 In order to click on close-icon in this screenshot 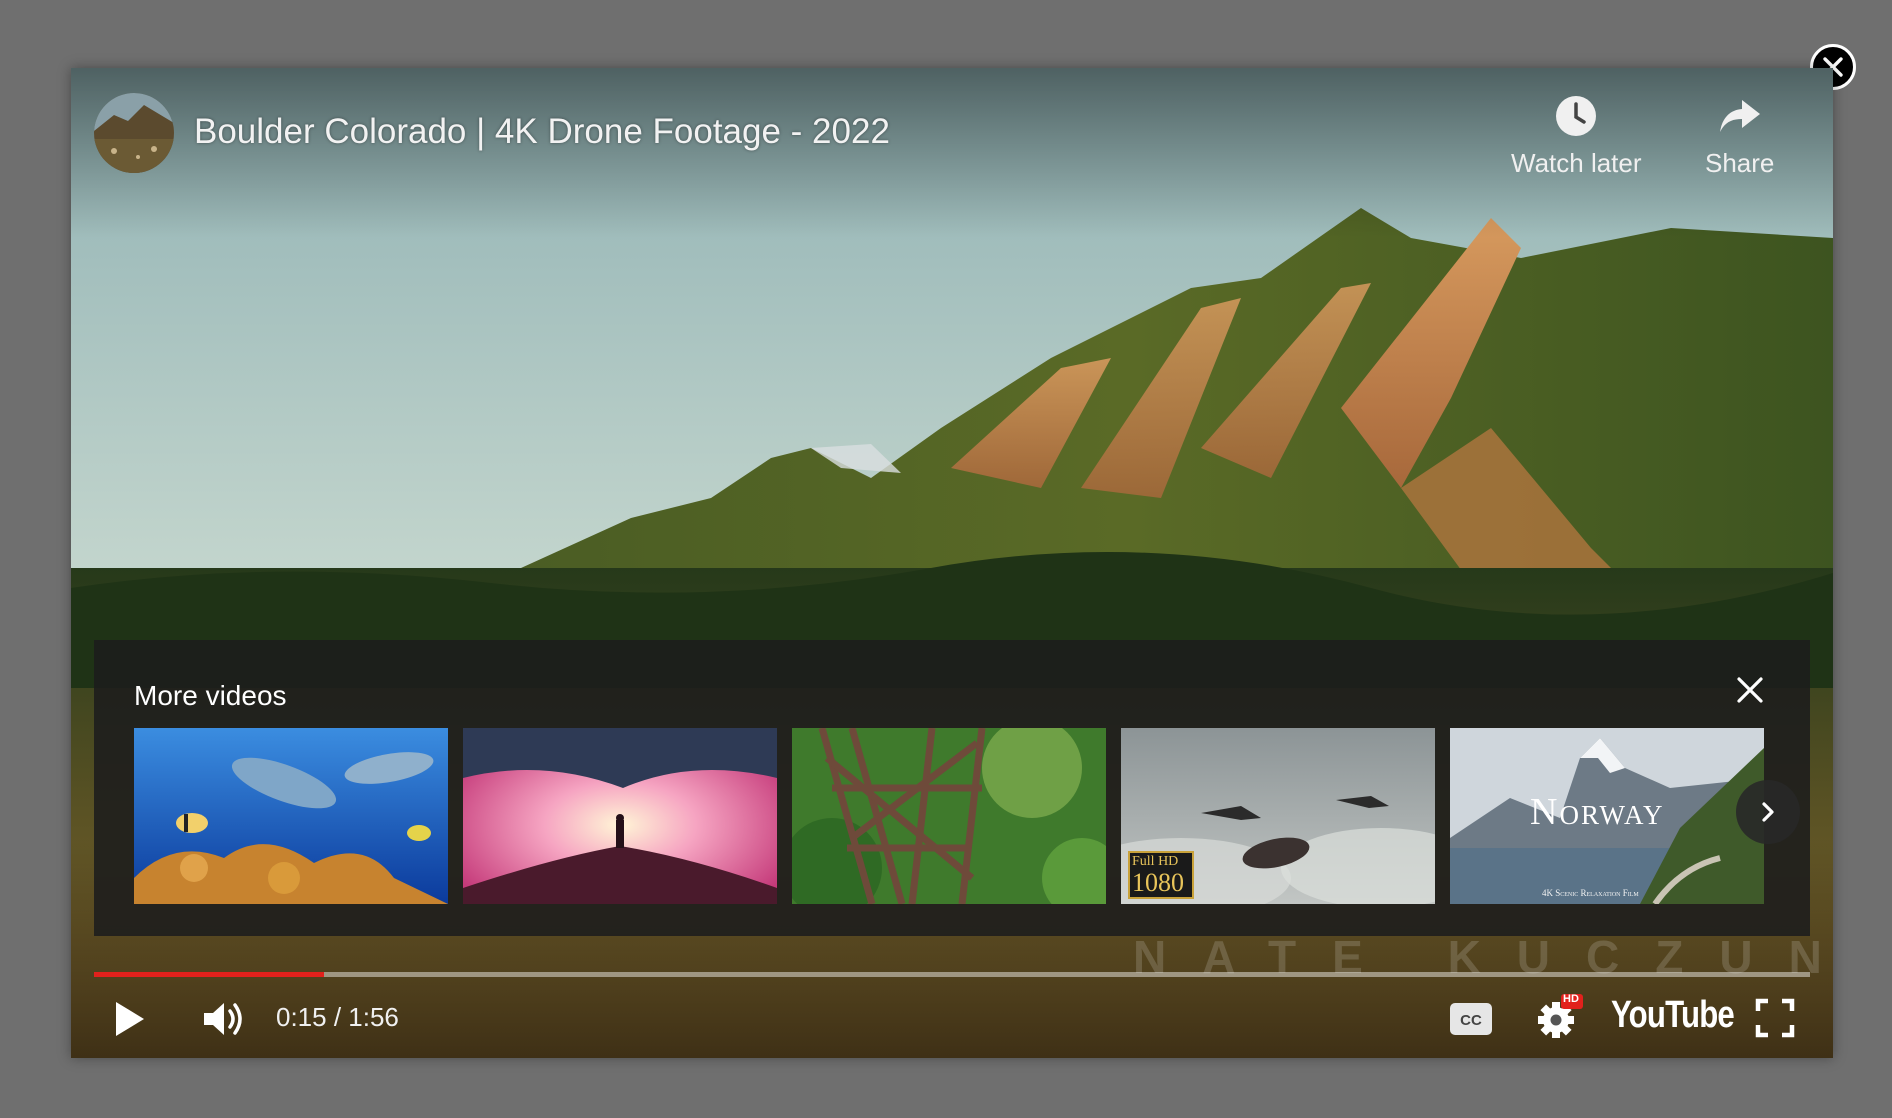, I will do `click(1750, 690)`.